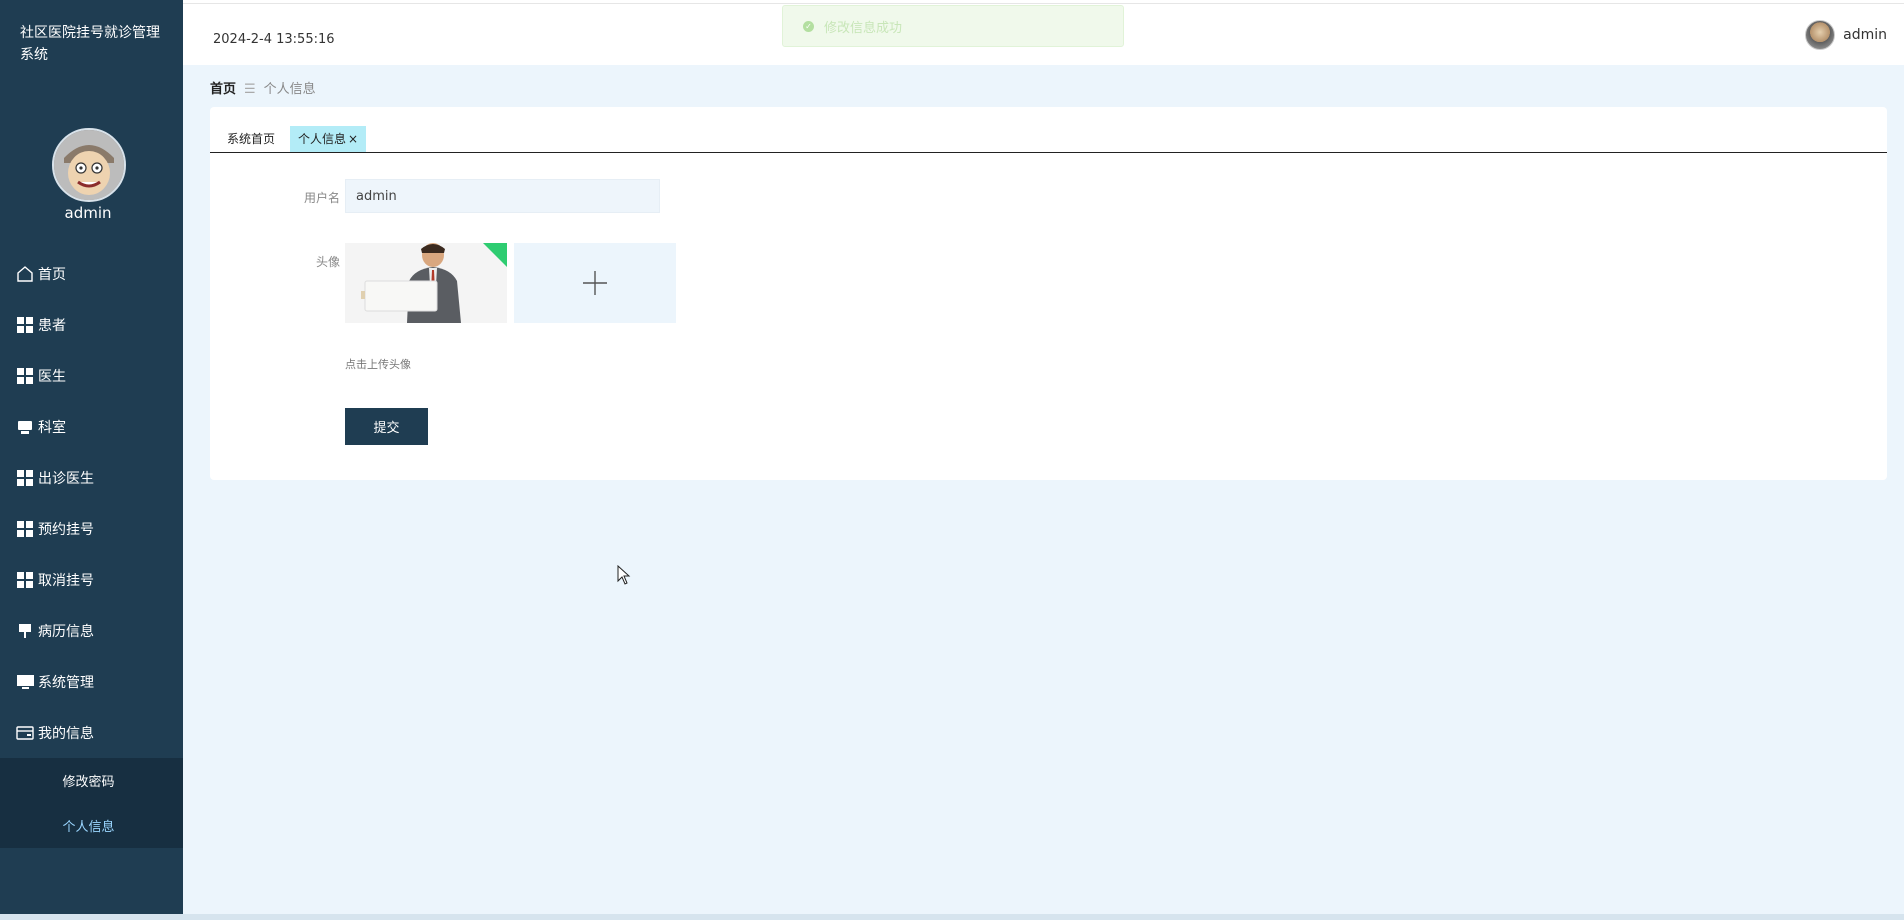 The width and height of the screenshot is (1904, 920). Describe the element at coordinates (322, 139) in the screenshot. I see `tab-label: 个人信息` at that location.